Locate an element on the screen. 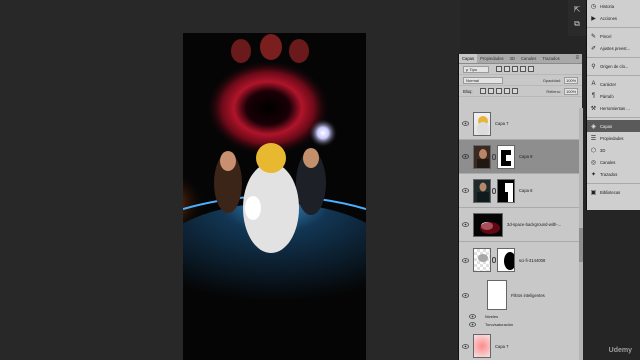 The width and height of the screenshot is (640, 360). dock-item-history: ◷ Historia is located at coordinates (613, 6).